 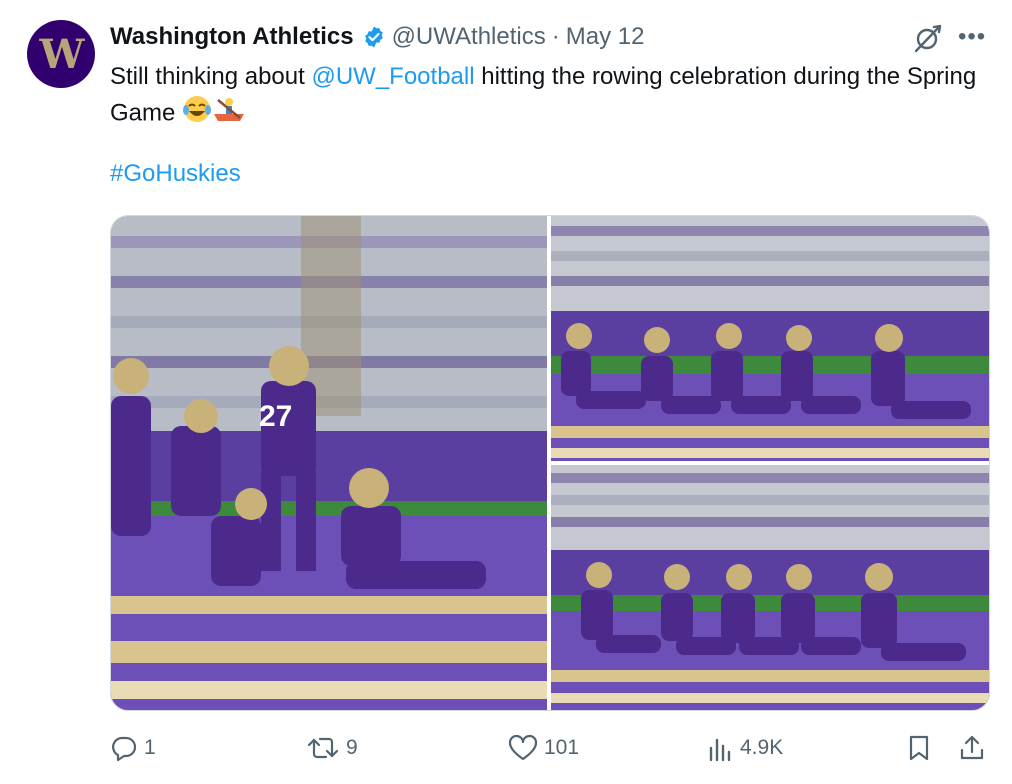 I want to click on views-icon, so click(x=720, y=750).